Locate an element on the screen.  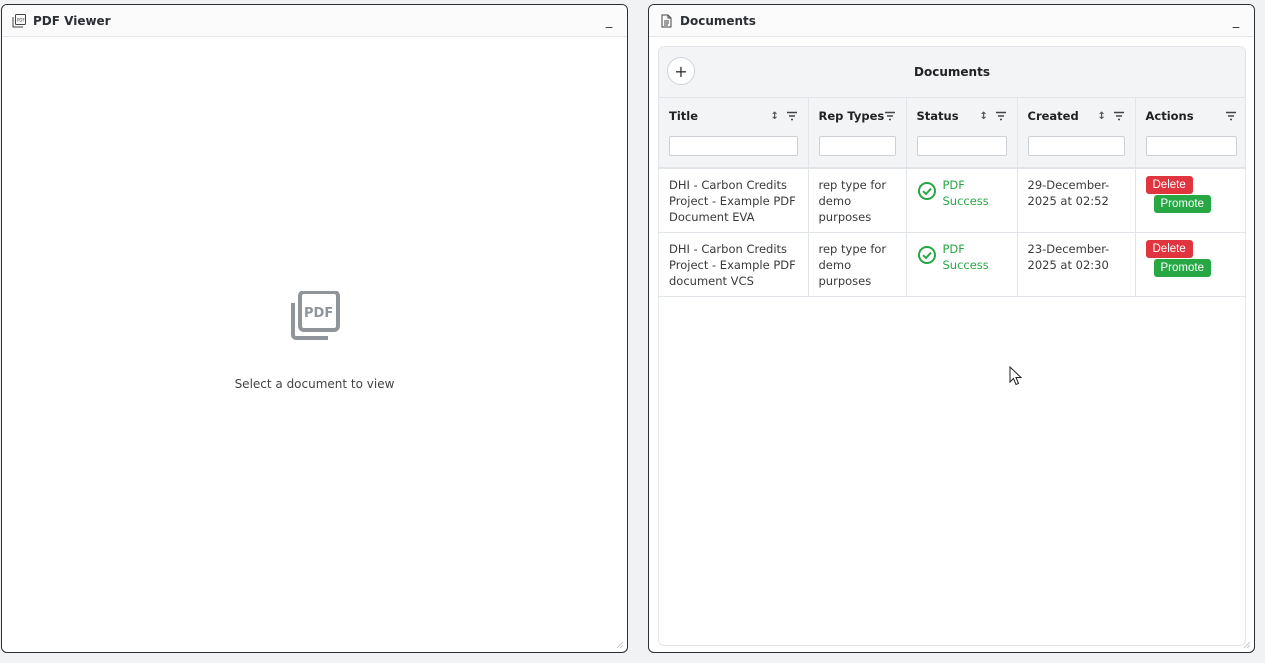
column-label: Rep Types is located at coordinates (851, 116).